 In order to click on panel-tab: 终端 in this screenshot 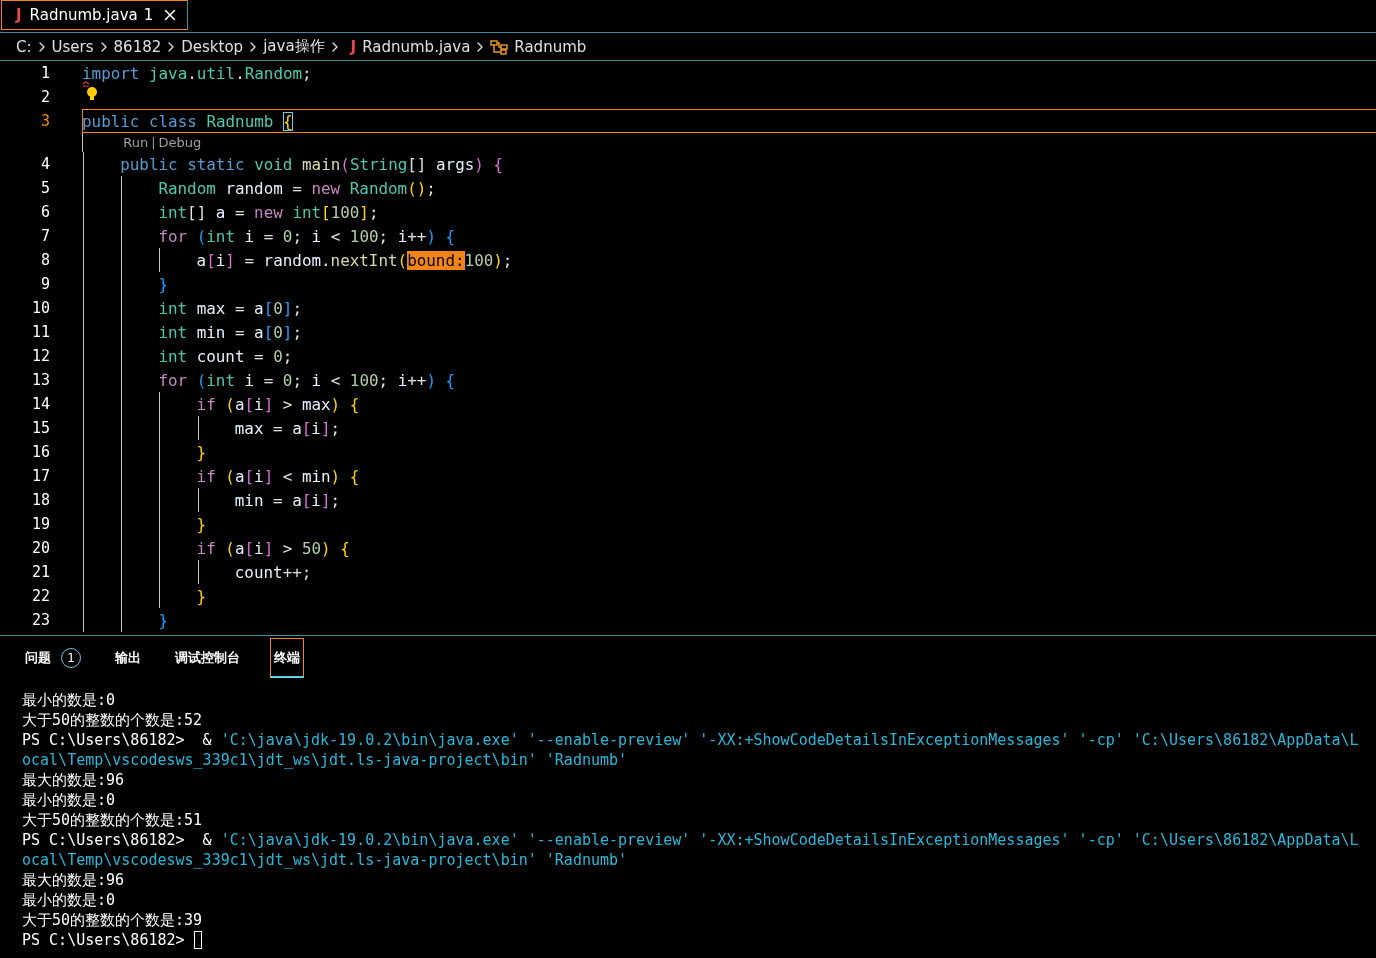, I will do `click(287, 658)`.